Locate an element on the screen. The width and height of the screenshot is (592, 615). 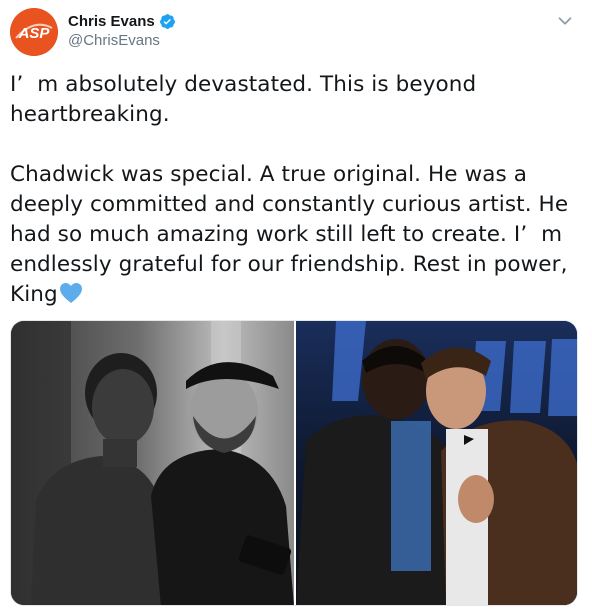
verified-badge-icon is located at coordinates (167, 21).